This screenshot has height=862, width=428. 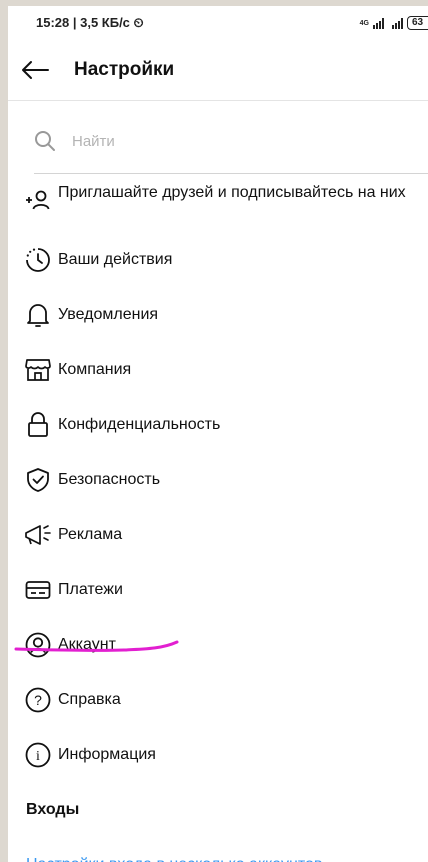 I want to click on info-circle-icon: i, so click(x=38, y=755).